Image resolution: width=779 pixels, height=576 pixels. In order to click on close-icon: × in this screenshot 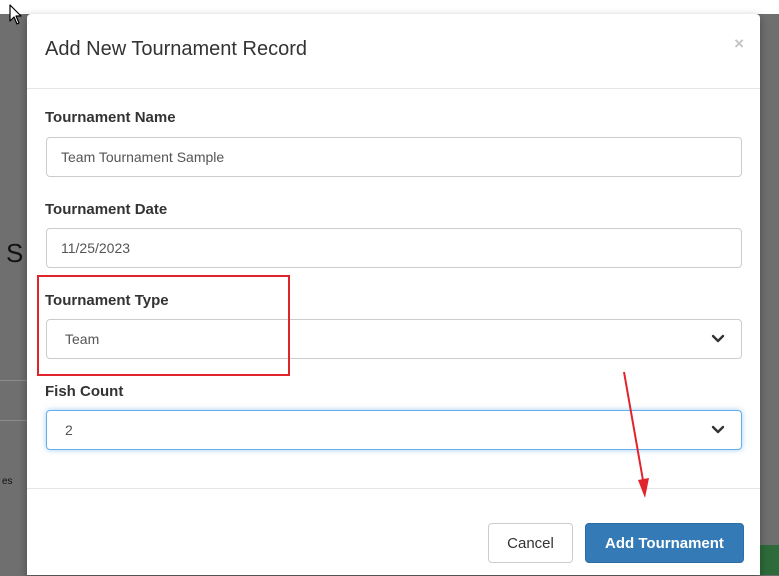, I will do `click(739, 44)`.